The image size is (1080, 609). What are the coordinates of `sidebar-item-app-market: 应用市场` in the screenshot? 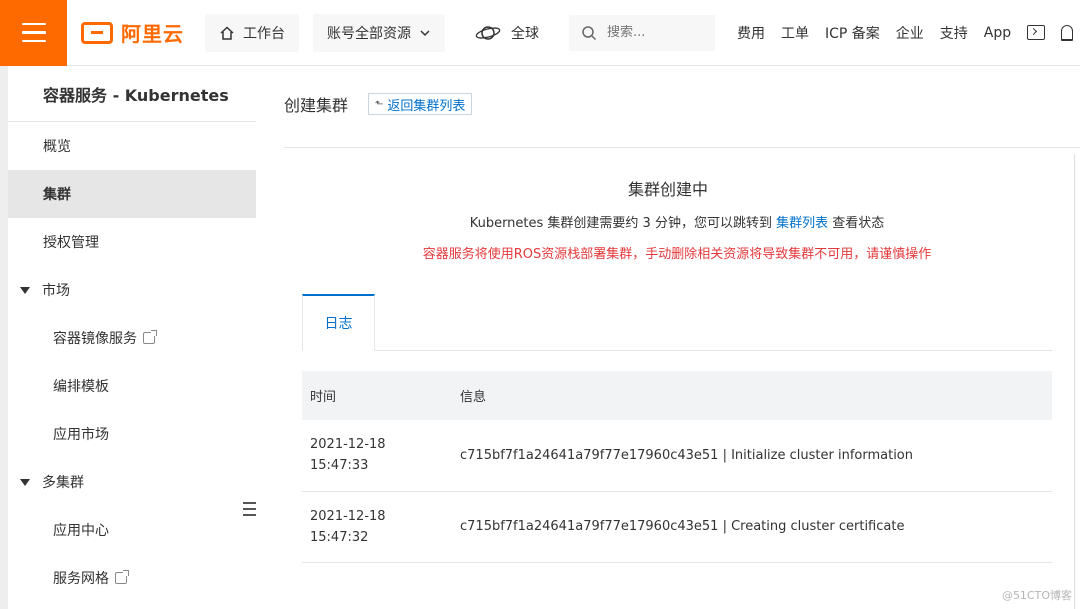 It's located at (132, 434).